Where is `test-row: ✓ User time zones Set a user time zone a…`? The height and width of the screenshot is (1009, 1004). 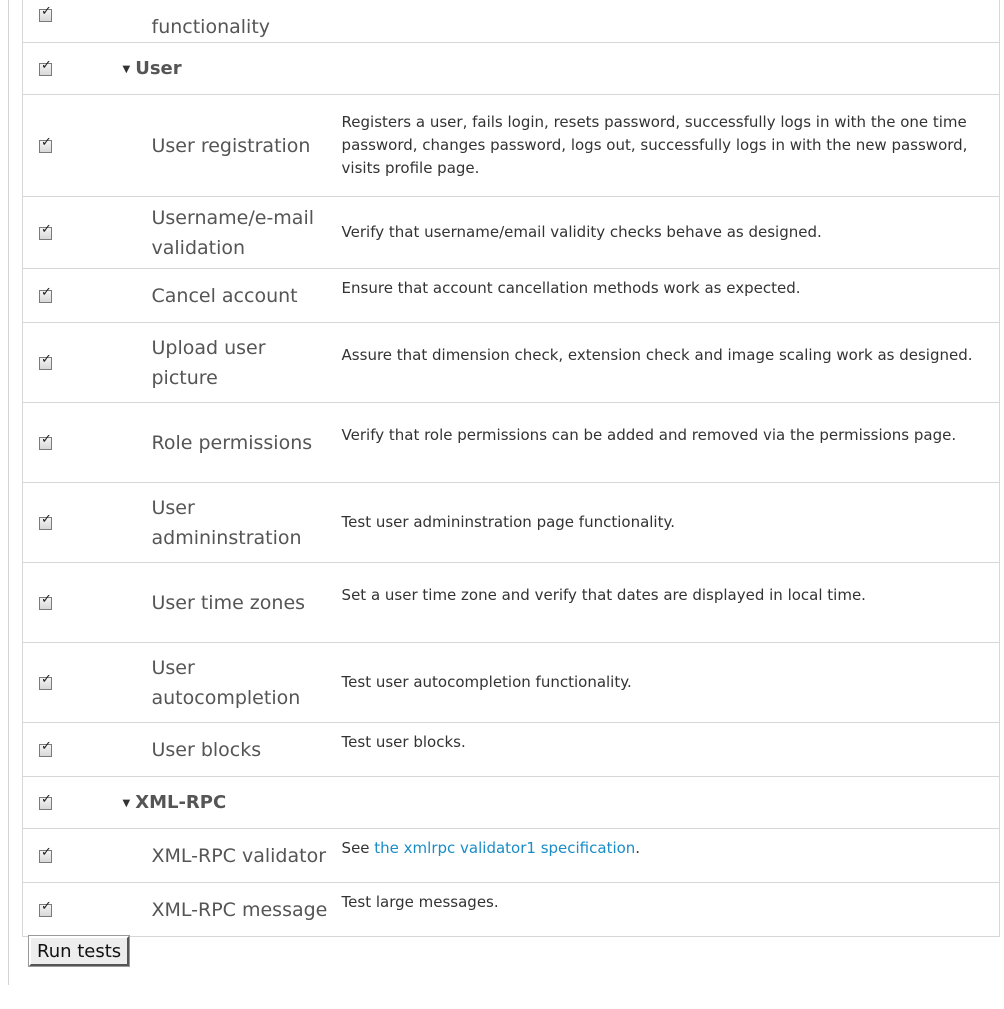
test-row: ✓ User time zones Set a user time zone a… is located at coordinates (511, 602).